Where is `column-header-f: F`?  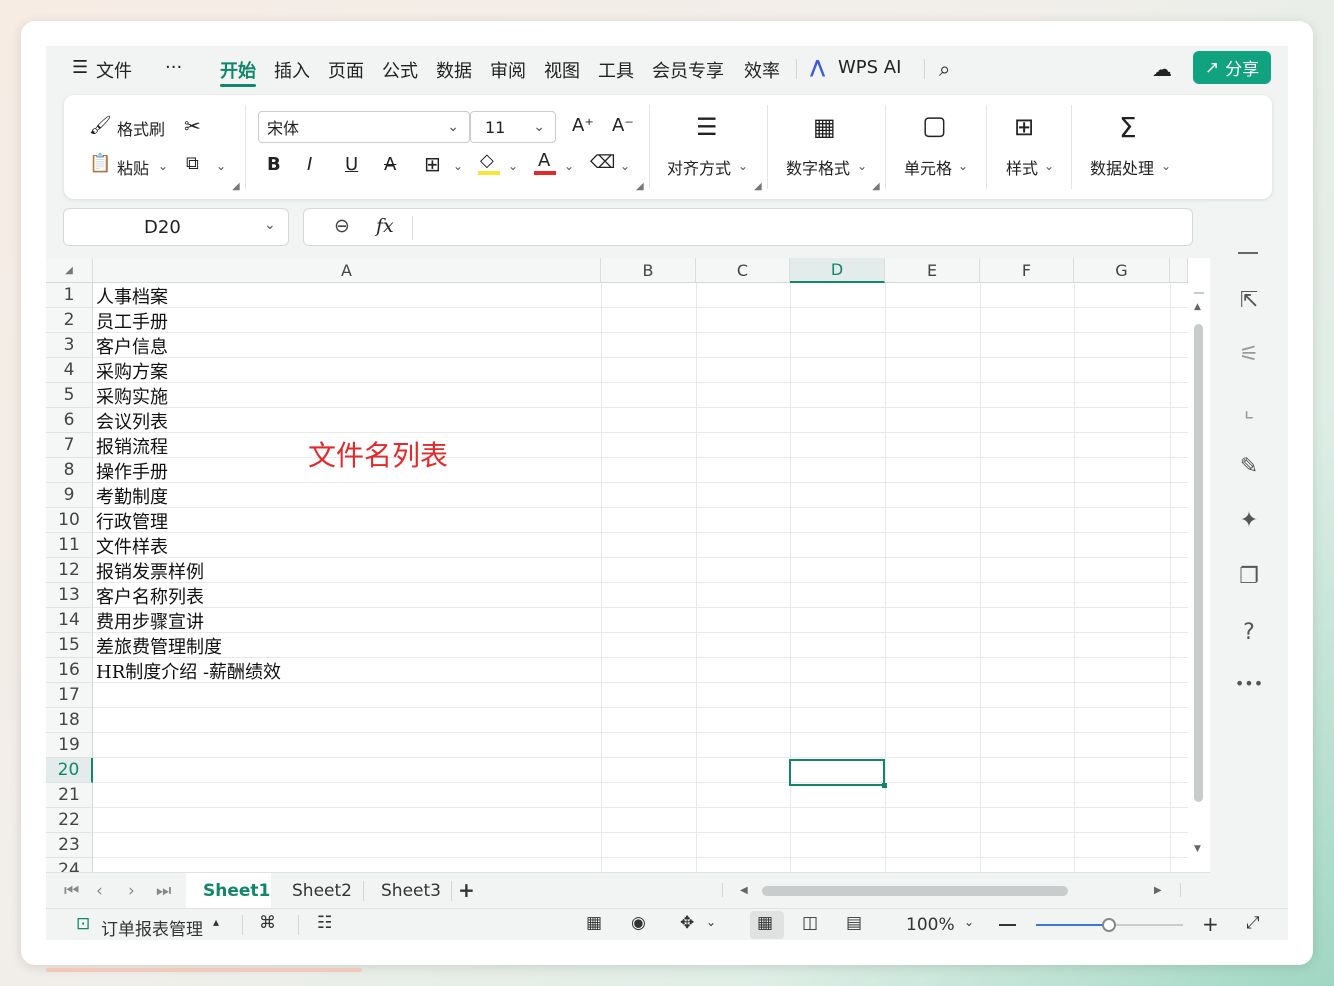 column-header-f: F is located at coordinates (1027, 270).